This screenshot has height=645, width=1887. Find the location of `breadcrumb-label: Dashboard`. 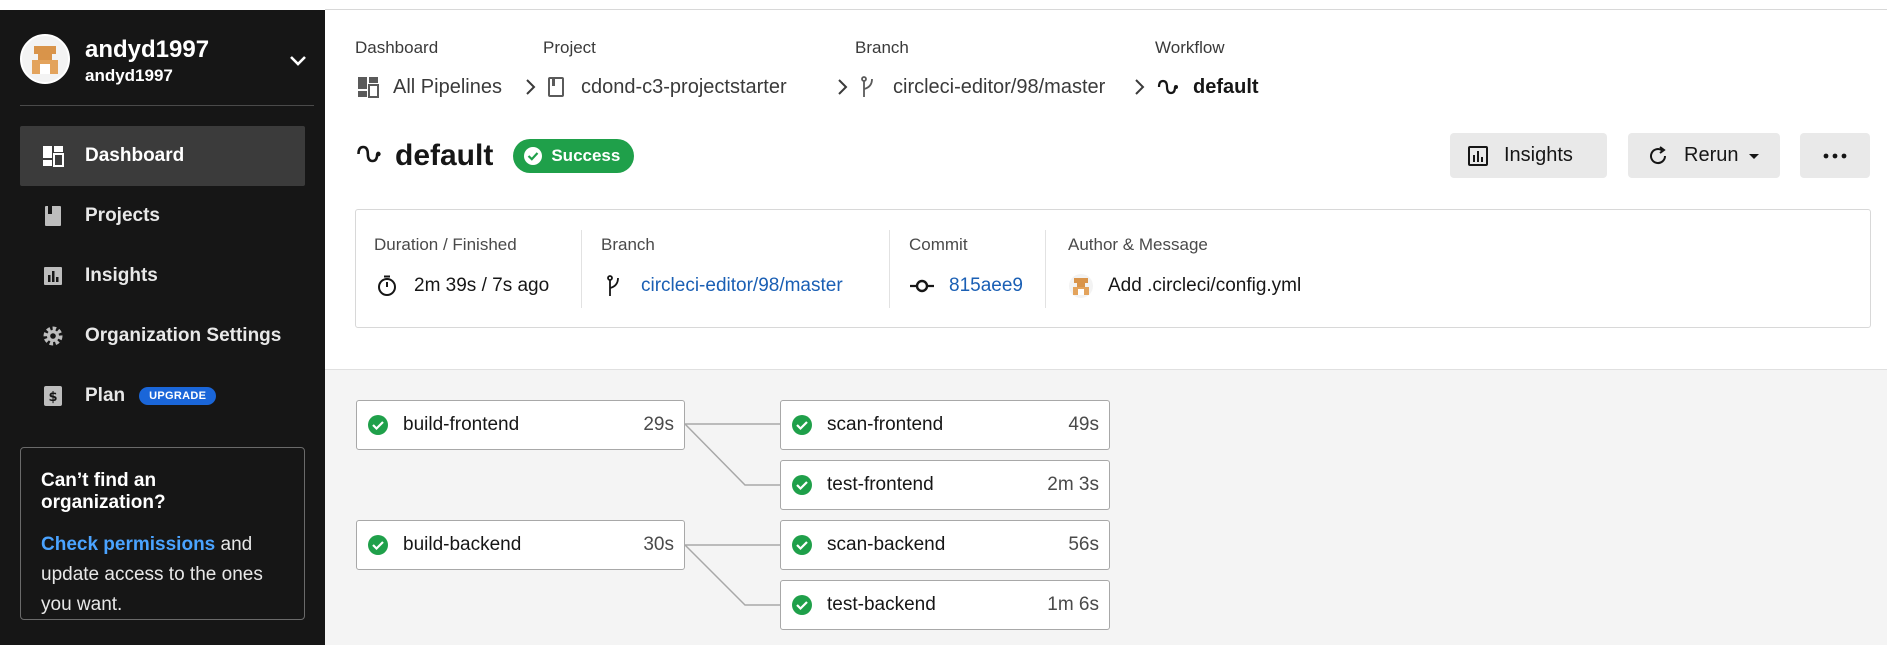

breadcrumb-label: Dashboard is located at coordinates (397, 47).